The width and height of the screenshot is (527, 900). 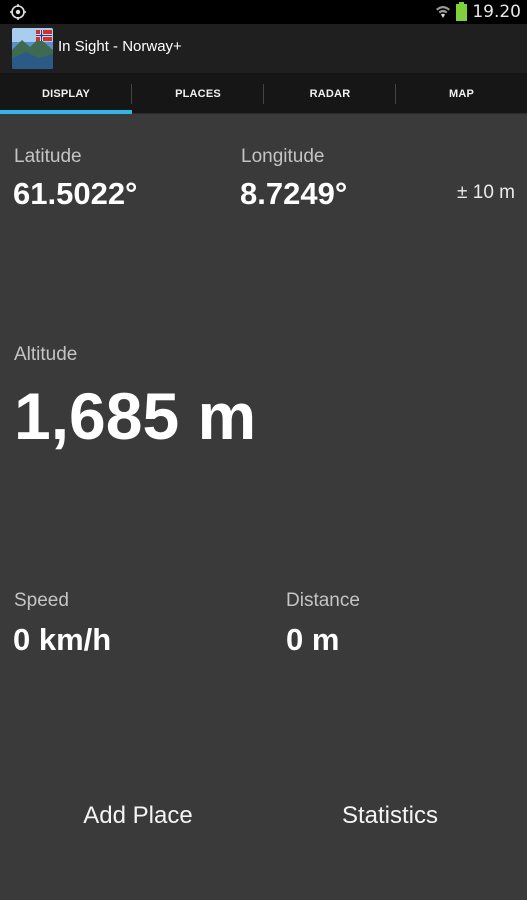 I want to click on distance-label: Distance, so click(x=323, y=600).